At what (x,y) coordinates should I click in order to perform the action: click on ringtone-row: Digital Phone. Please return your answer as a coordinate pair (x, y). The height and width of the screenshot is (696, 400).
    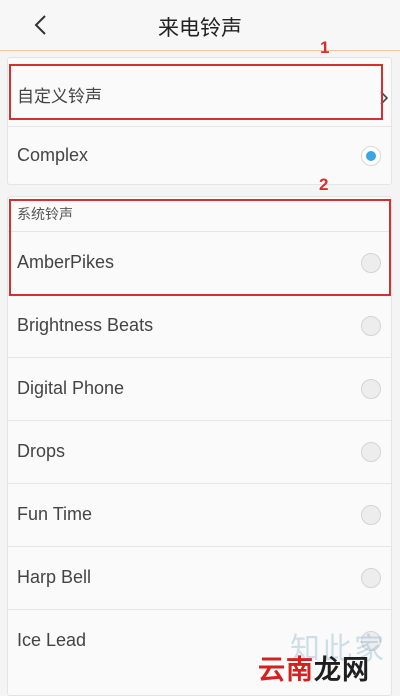
    Looking at the image, I should click on (199, 389).